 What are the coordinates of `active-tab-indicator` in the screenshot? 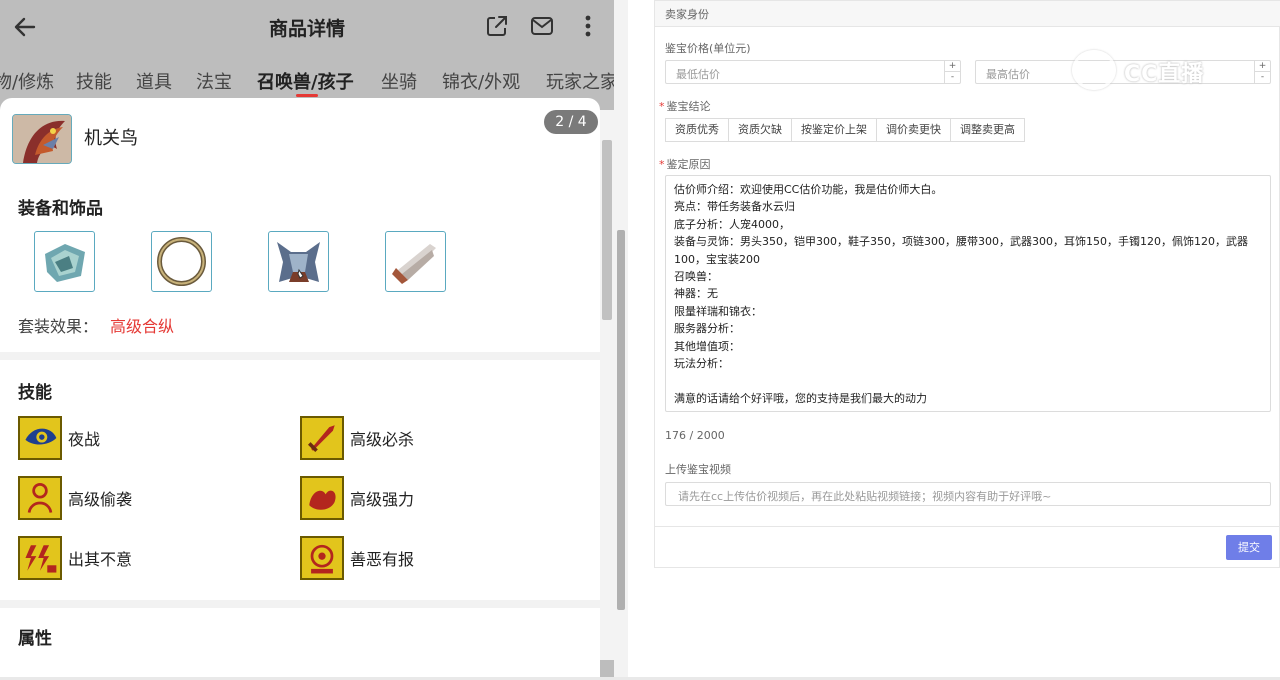 It's located at (307, 95).